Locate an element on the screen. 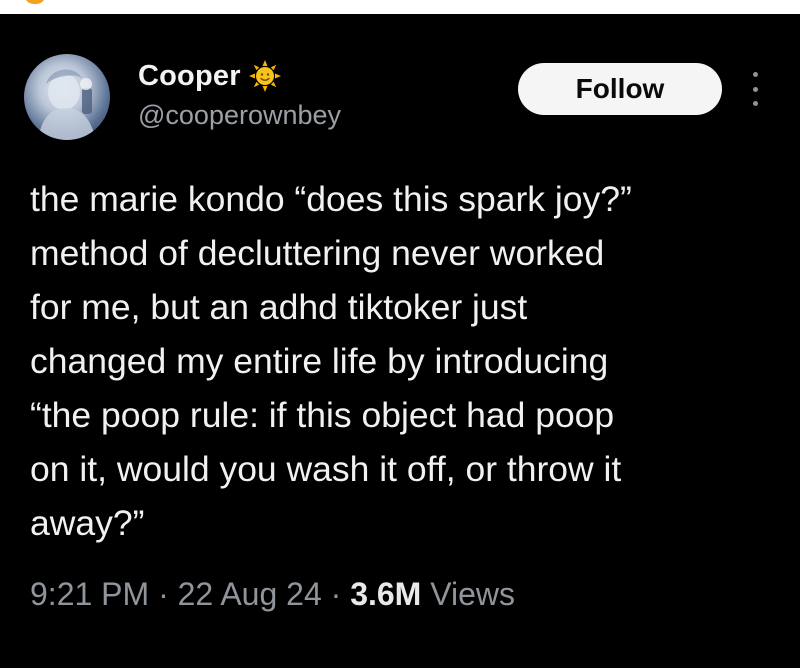  display-name: Cooper is located at coordinates (189, 76).